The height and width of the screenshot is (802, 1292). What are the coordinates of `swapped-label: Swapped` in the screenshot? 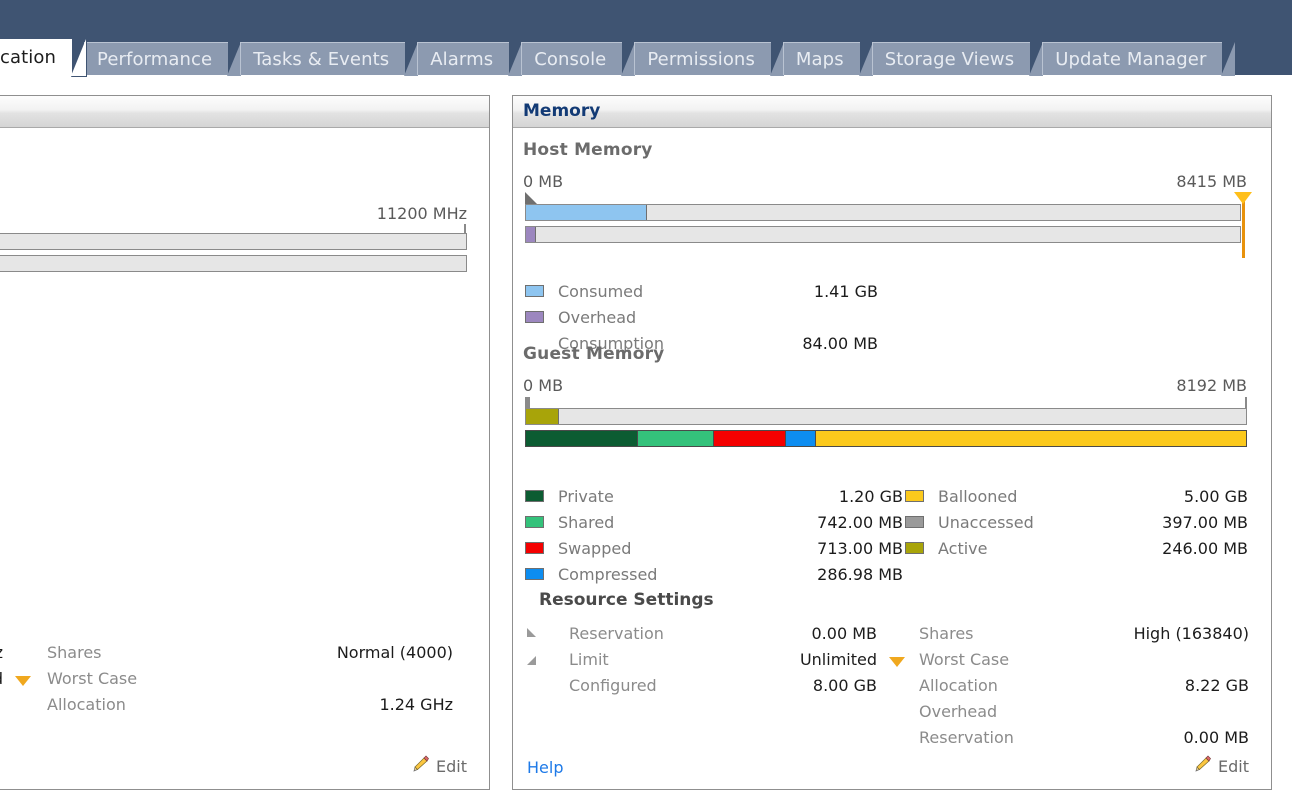 It's located at (595, 548).